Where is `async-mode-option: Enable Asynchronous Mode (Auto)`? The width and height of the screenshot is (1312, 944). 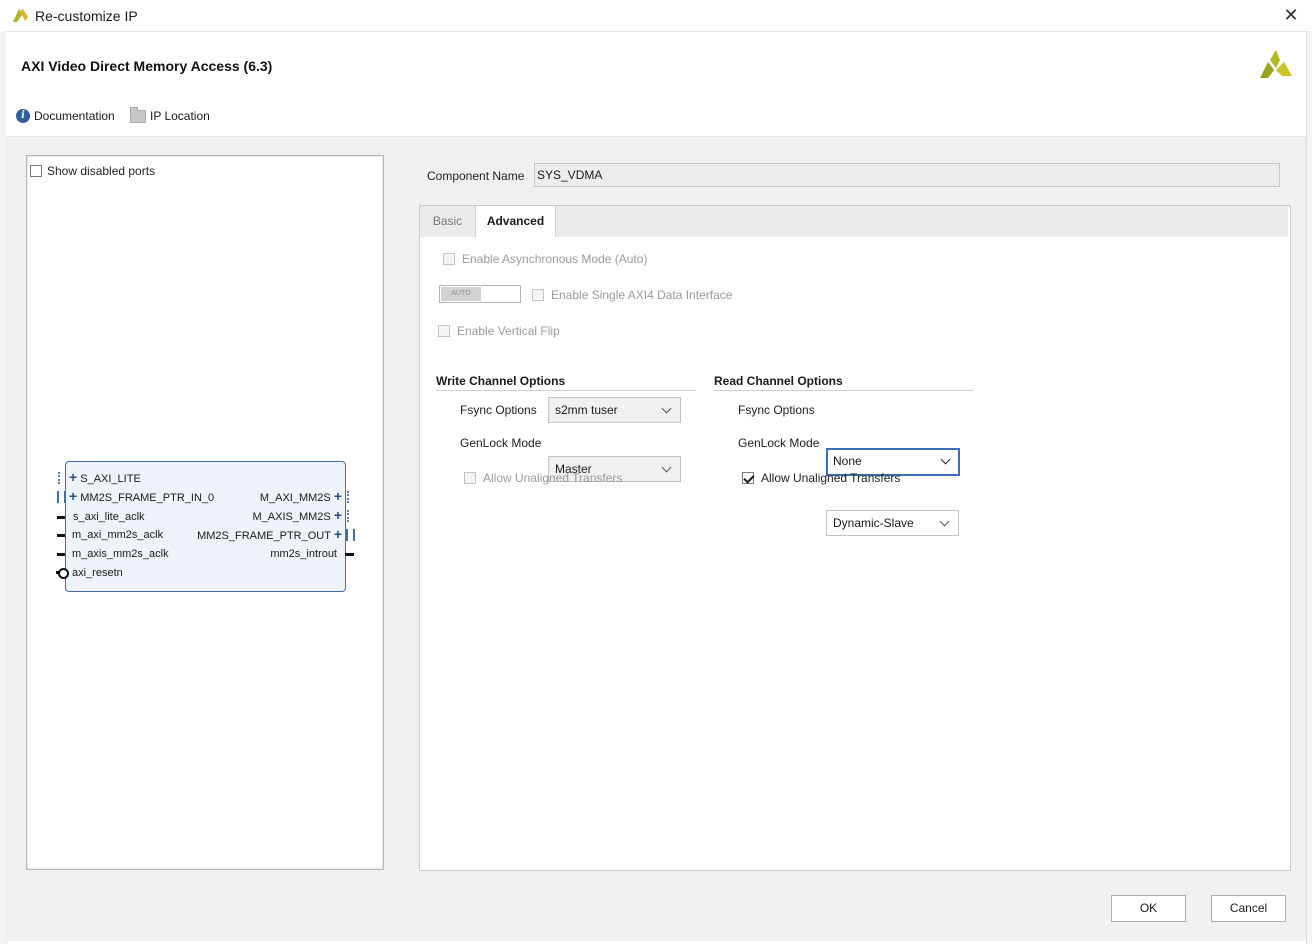 async-mode-option: Enable Asynchronous Mode (Auto) is located at coordinates (545, 259).